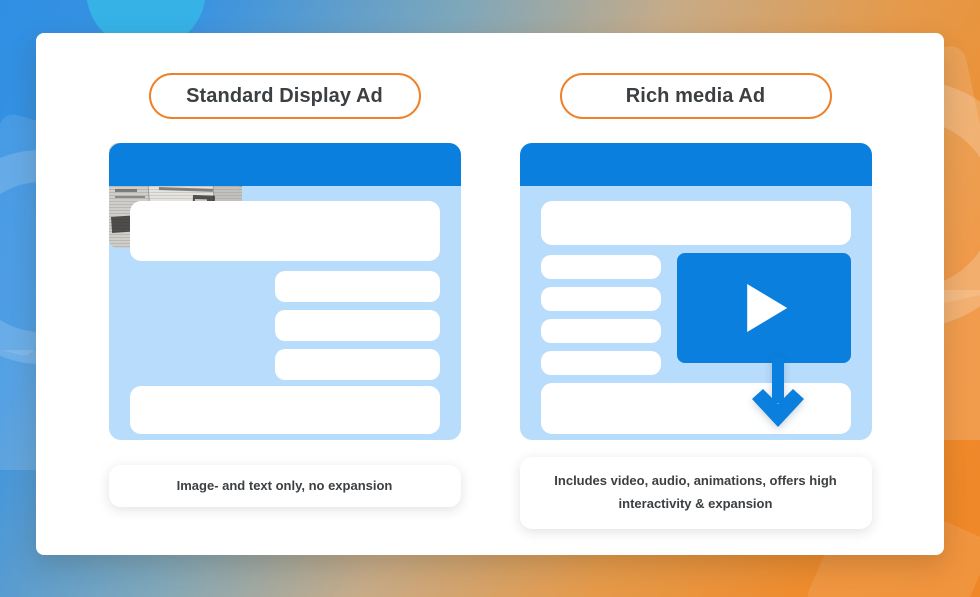 The image size is (980, 597). What do you see at coordinates (284, 486) in the screenshot?
I see `caption-standard-display-ad: Image- and text only, no expansion` at bounding box center [284, 486].